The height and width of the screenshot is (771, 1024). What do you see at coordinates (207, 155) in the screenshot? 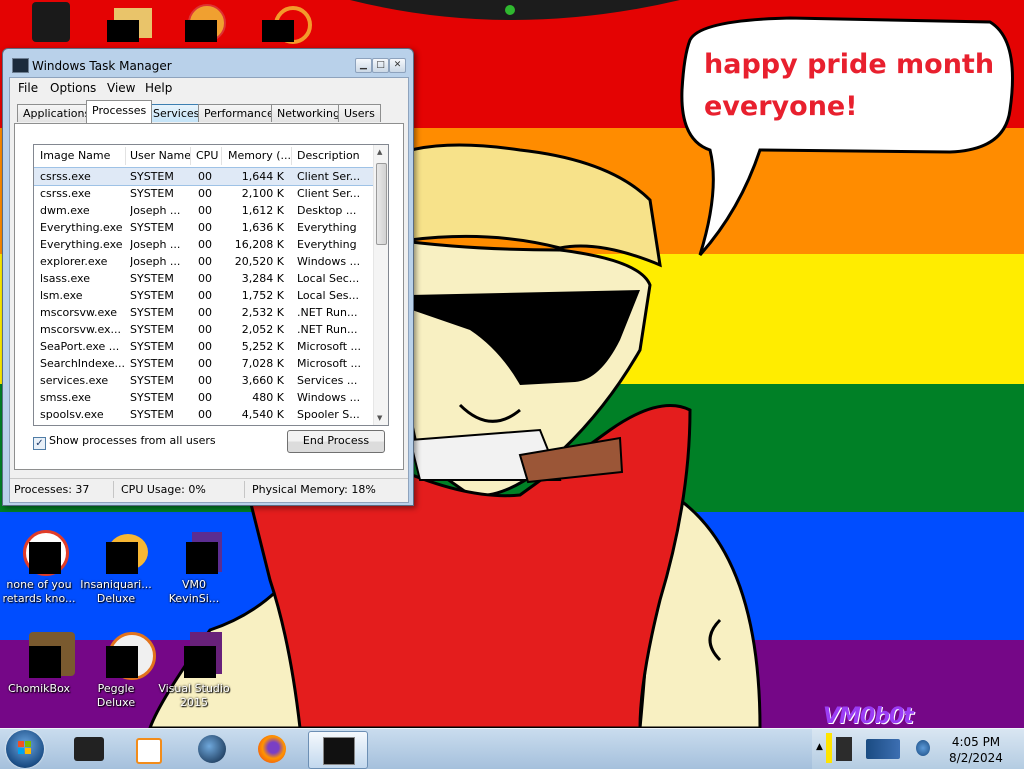
I see `column-cpu: CPU` at bounding box center [207, 155].